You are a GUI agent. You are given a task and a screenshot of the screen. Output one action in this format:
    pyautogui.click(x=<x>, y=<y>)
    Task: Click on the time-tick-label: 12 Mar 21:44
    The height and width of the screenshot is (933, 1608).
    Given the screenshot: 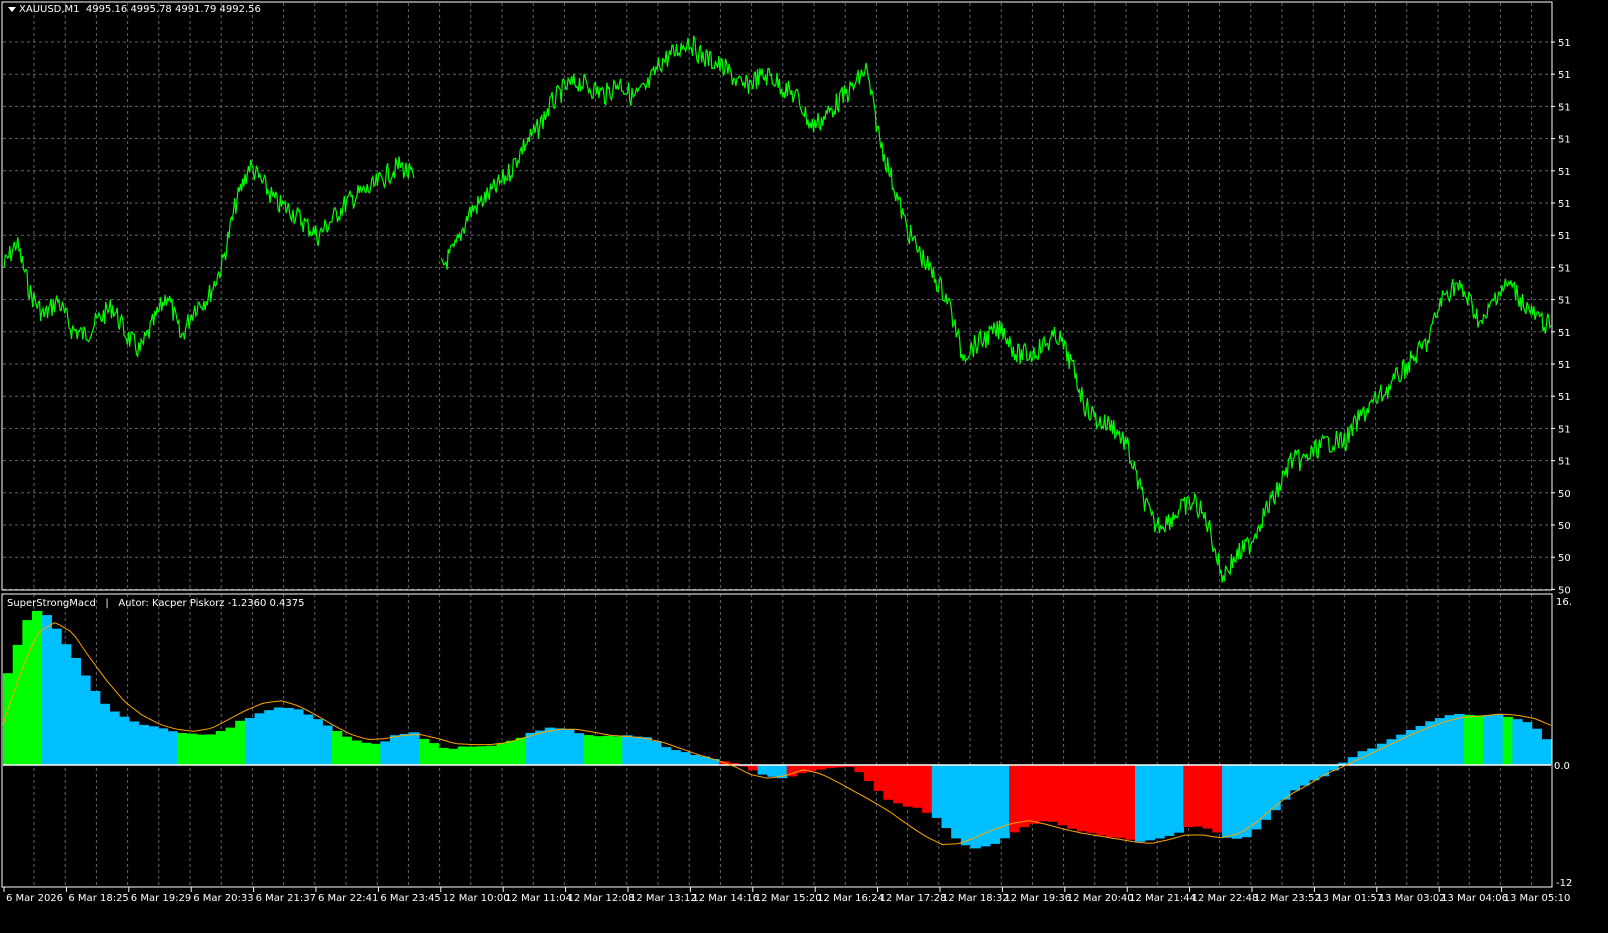 What is the action you would take?
    pyautogui.click(x=1162, y=898)
    